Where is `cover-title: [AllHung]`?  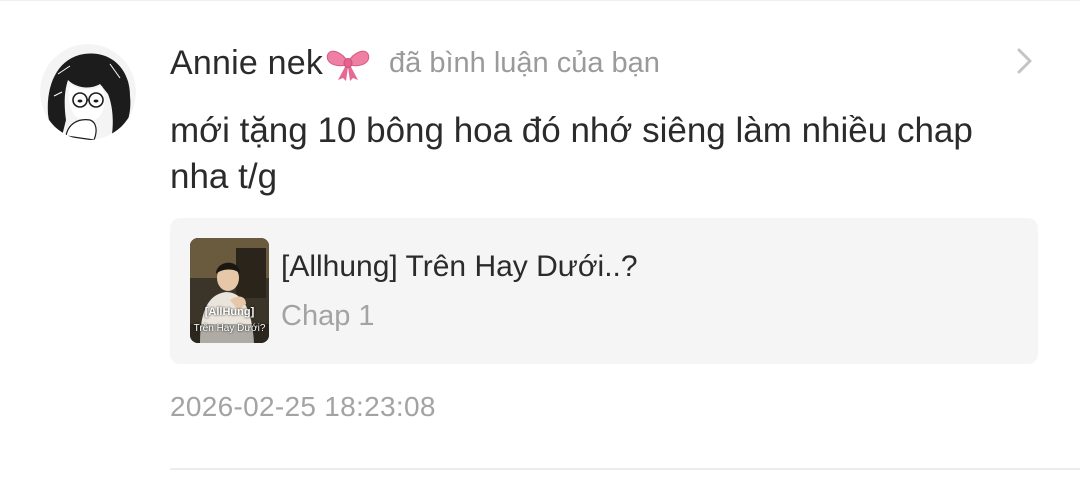 cover-title: [AllHung] is located at coordinates (229, 312).